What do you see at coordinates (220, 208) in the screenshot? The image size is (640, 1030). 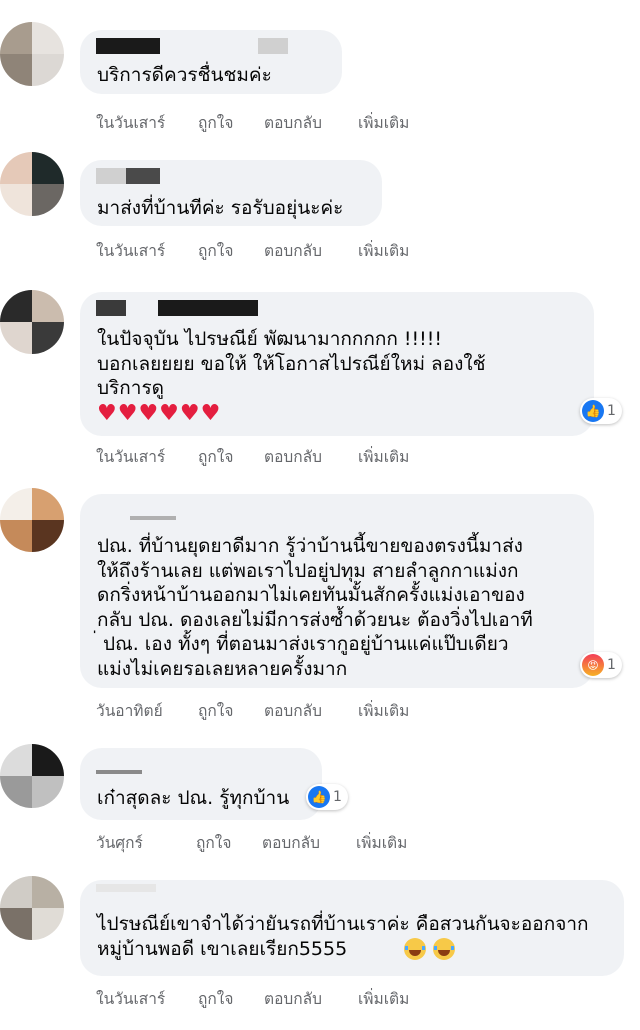 I see `comment-text: มาส่งที่บ้านทีค่ะ รอรับอยุ่นะค่ะ` at bounding box center [220, 208].